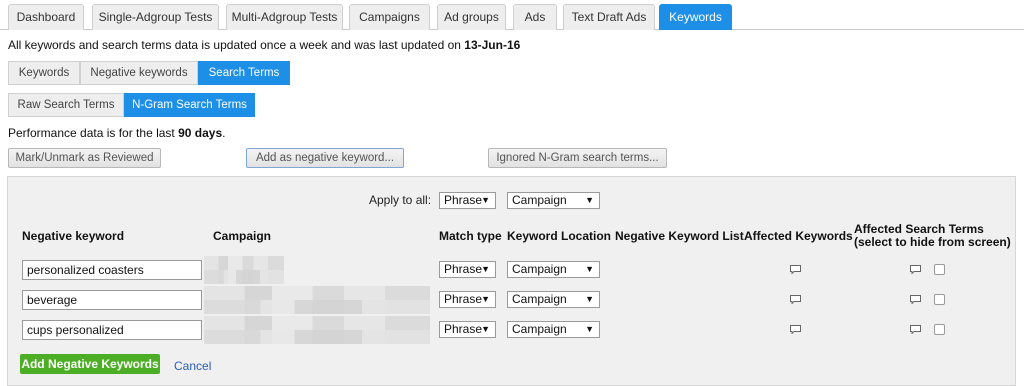 The width and height of the screenshot is (1024, 386). What do you see at coordinates (46, 17) in the screenshot?
I see `tab-dashboard: Dashboard` at bounding box center [46, 17].